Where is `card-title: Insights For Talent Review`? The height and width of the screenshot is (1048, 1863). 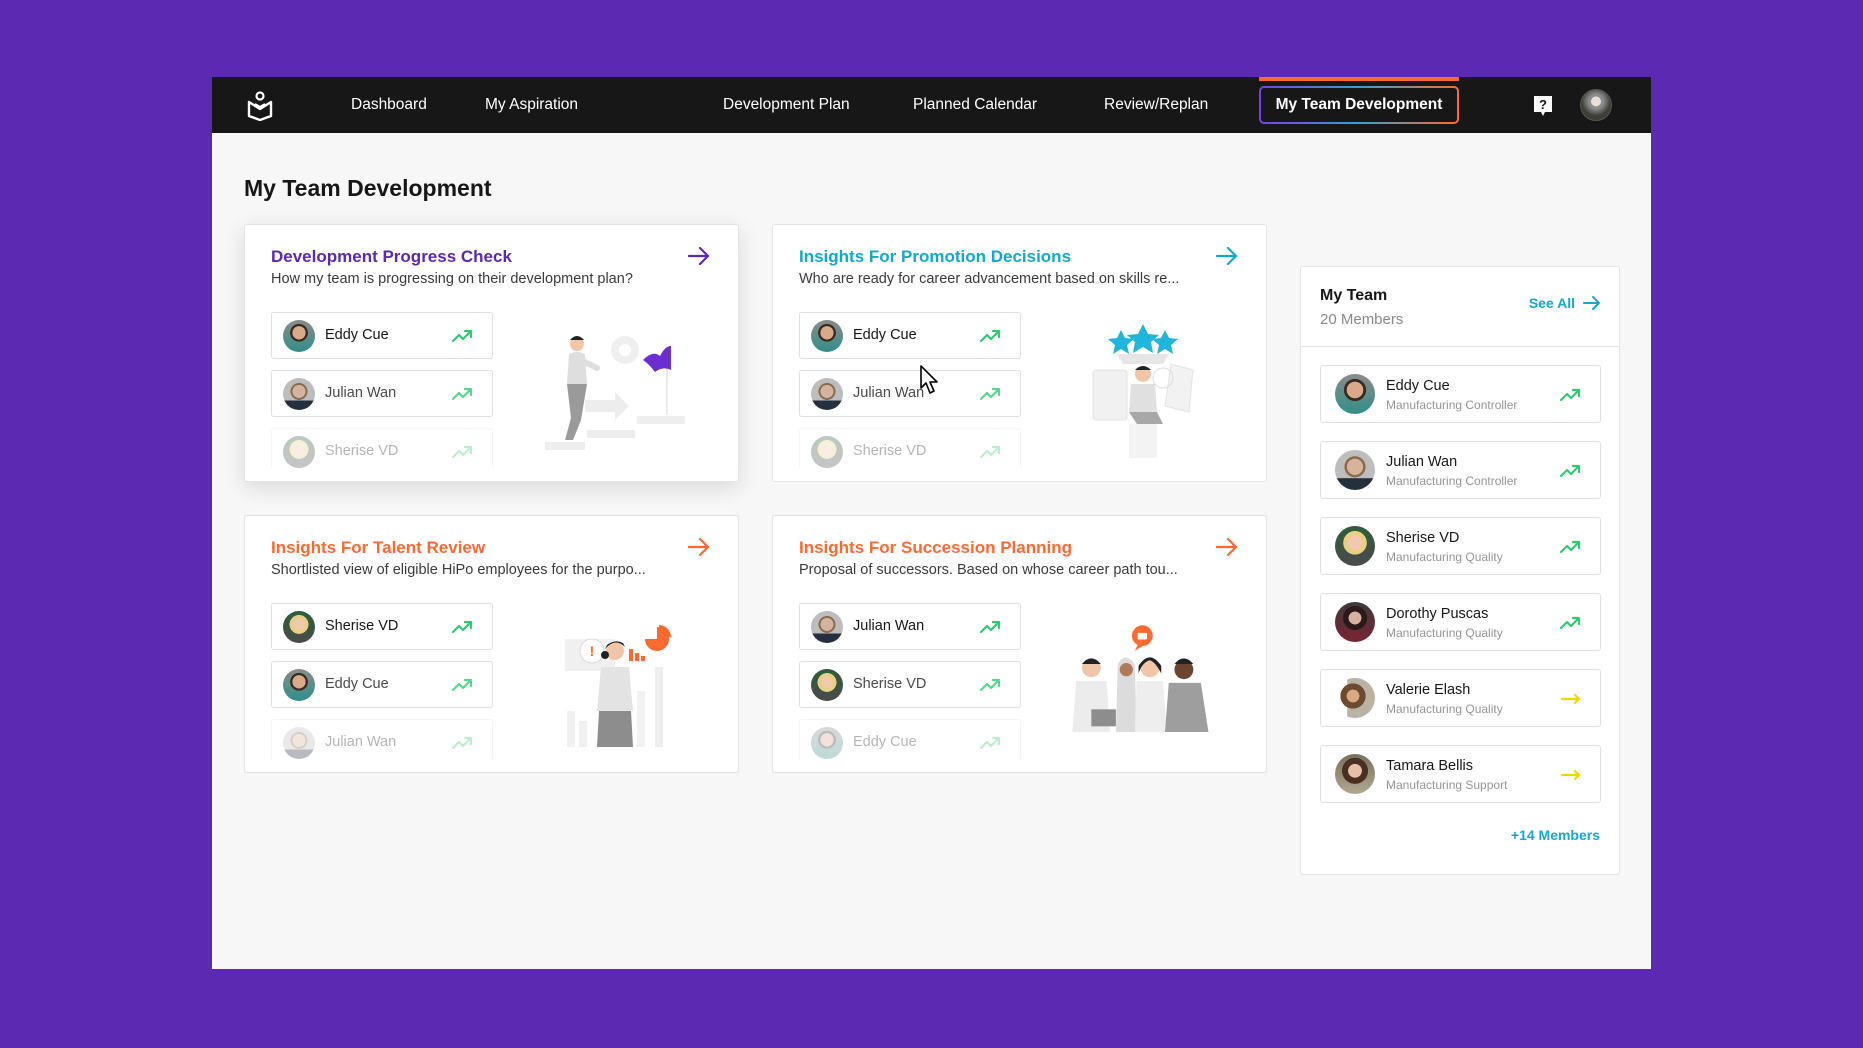
card-title: Insights For Talent Review is located at coordinates (378, 547).